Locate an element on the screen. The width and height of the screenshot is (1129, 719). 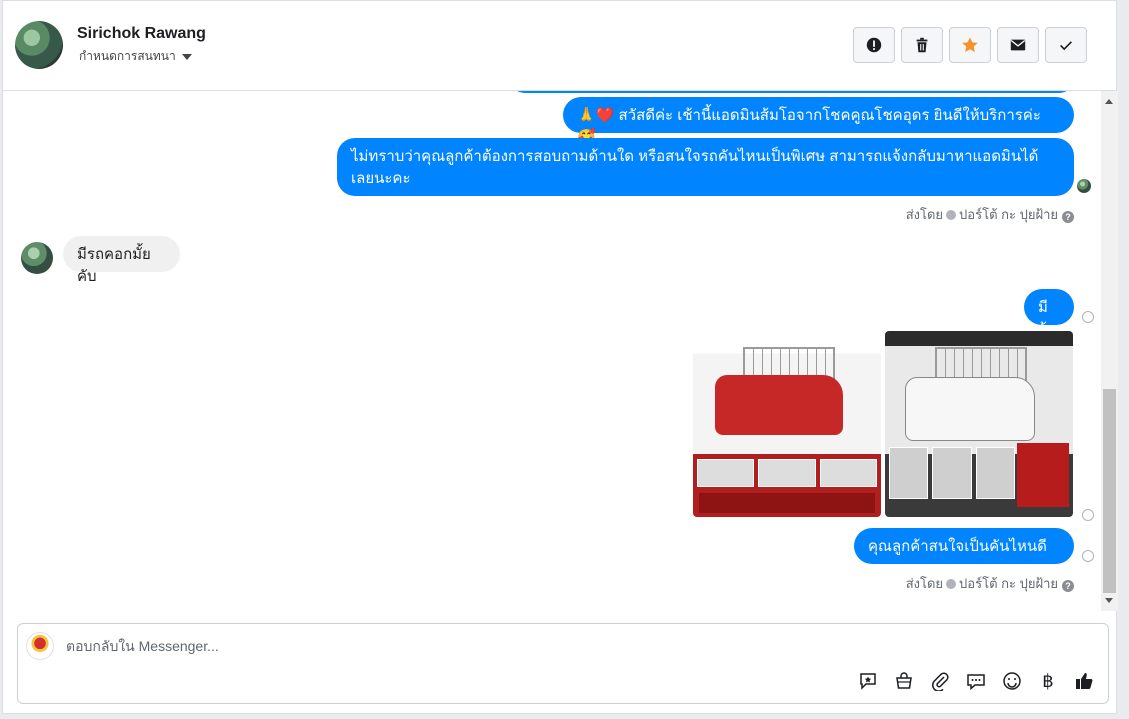
emoji-button is located at coordinates (1012, 681).